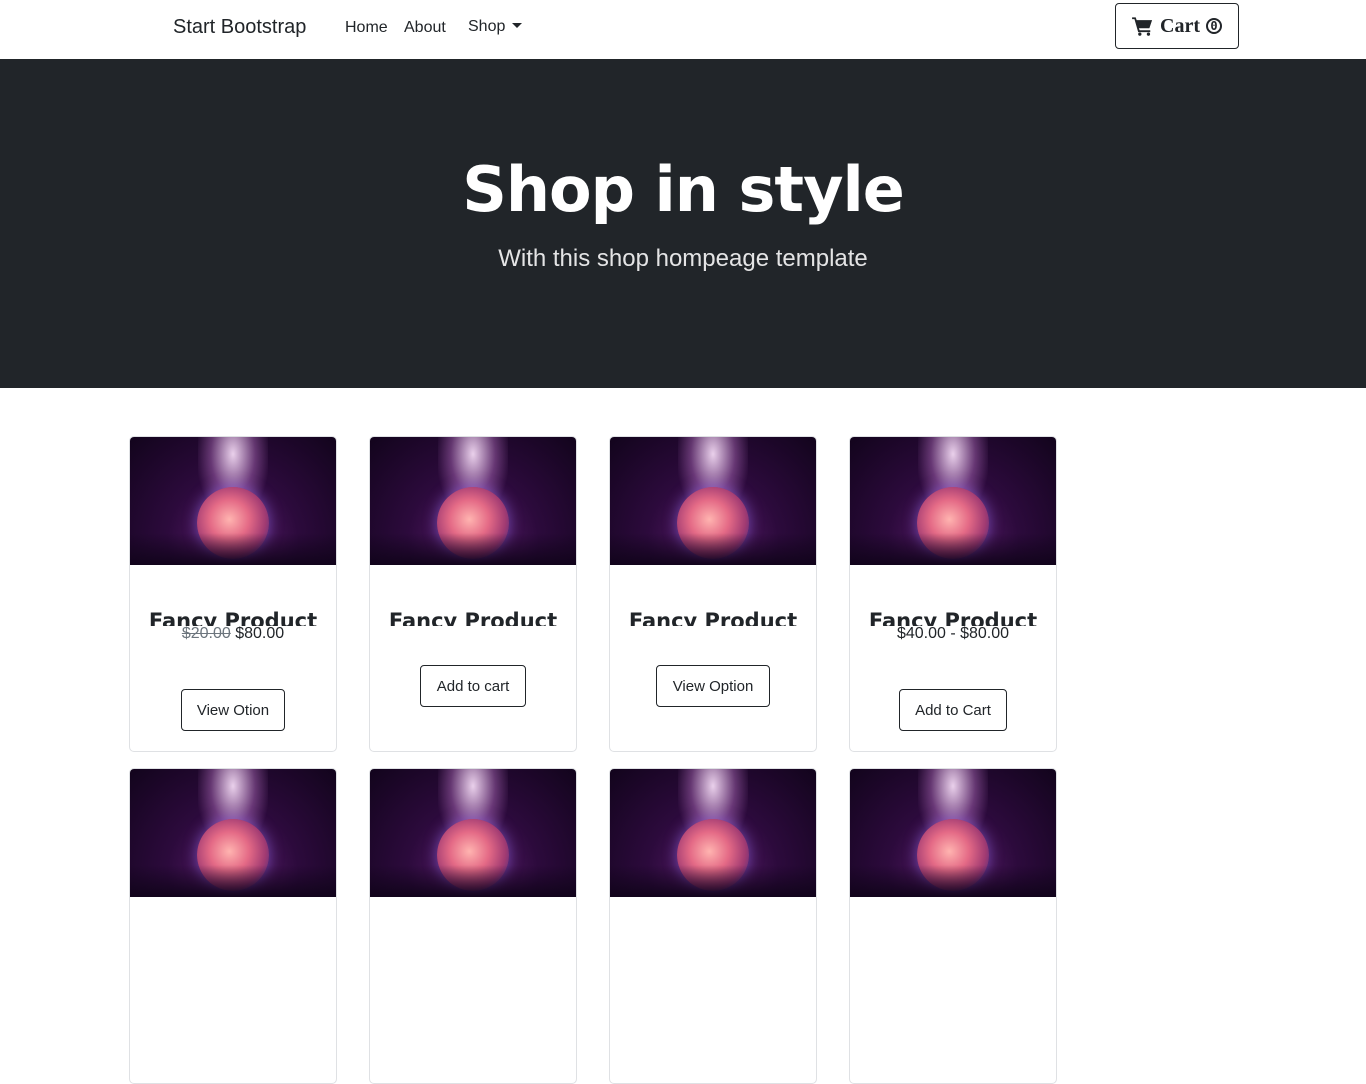 The height and width of the screenshot is (1084, 1366). What do you see at coordinates (239, 27) in the screenshot?
I see `brand-link: Start Bootstrap` at bounding box center [239, 27].